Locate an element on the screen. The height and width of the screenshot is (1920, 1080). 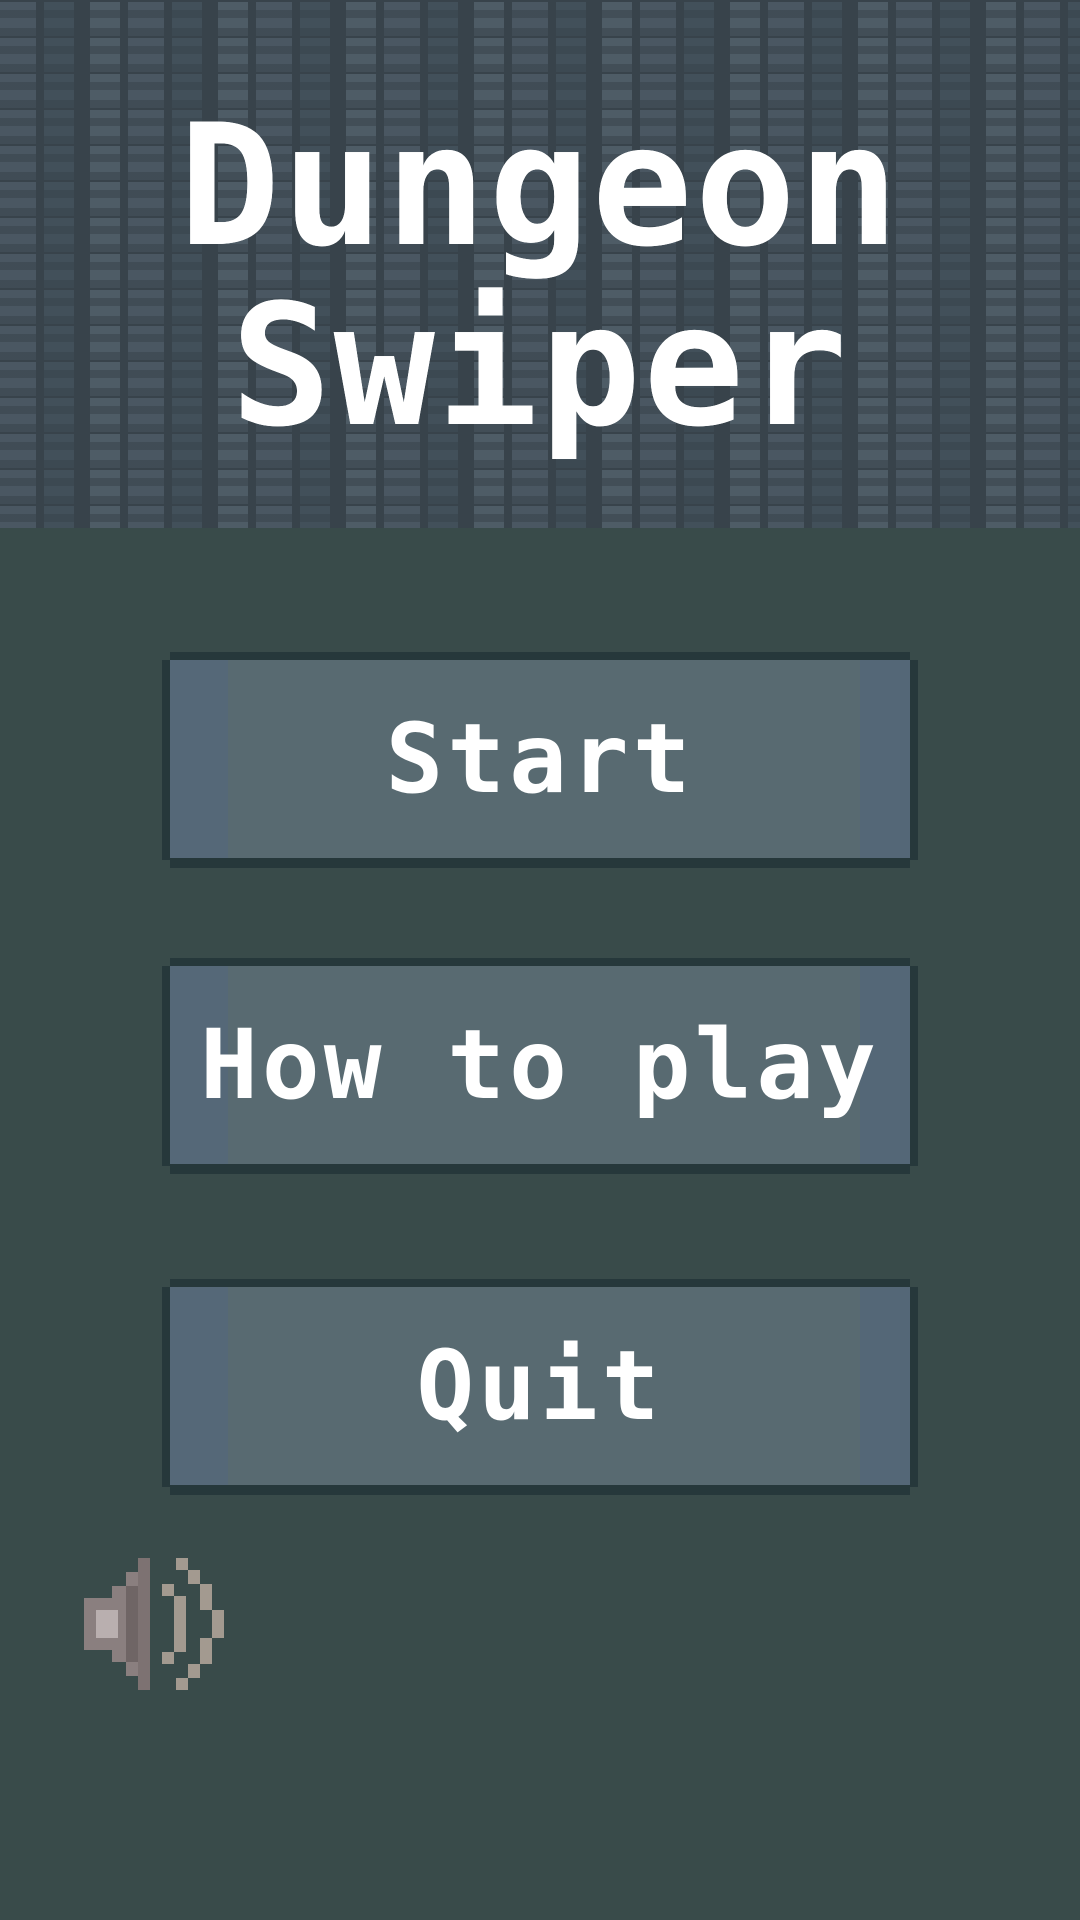
speaker-volume-icon is located at coordinates (154, 1624).